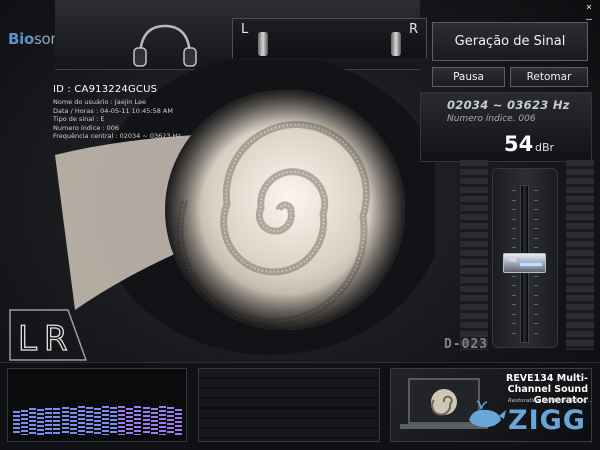 This screenshot has width=600, height=450. What do you see at coordinates (97, 405) in the screenshot?
I see `equalizer-panel` at bounding box center [97, 405].